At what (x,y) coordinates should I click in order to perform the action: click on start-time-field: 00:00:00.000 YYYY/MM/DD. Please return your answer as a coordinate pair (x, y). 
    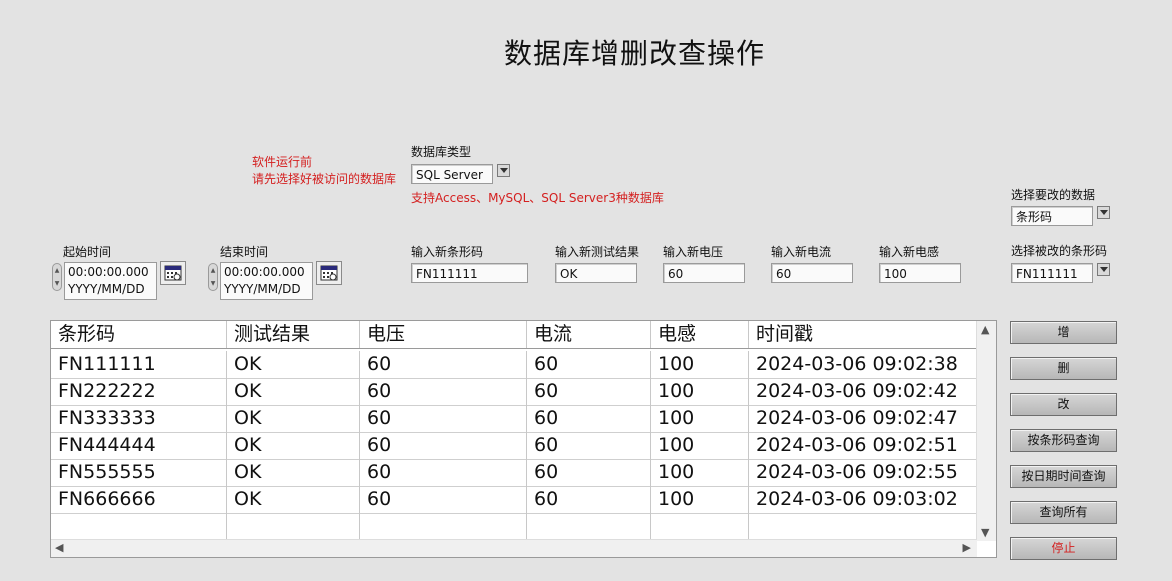
    Looking at the image, I should click on (110, 281).